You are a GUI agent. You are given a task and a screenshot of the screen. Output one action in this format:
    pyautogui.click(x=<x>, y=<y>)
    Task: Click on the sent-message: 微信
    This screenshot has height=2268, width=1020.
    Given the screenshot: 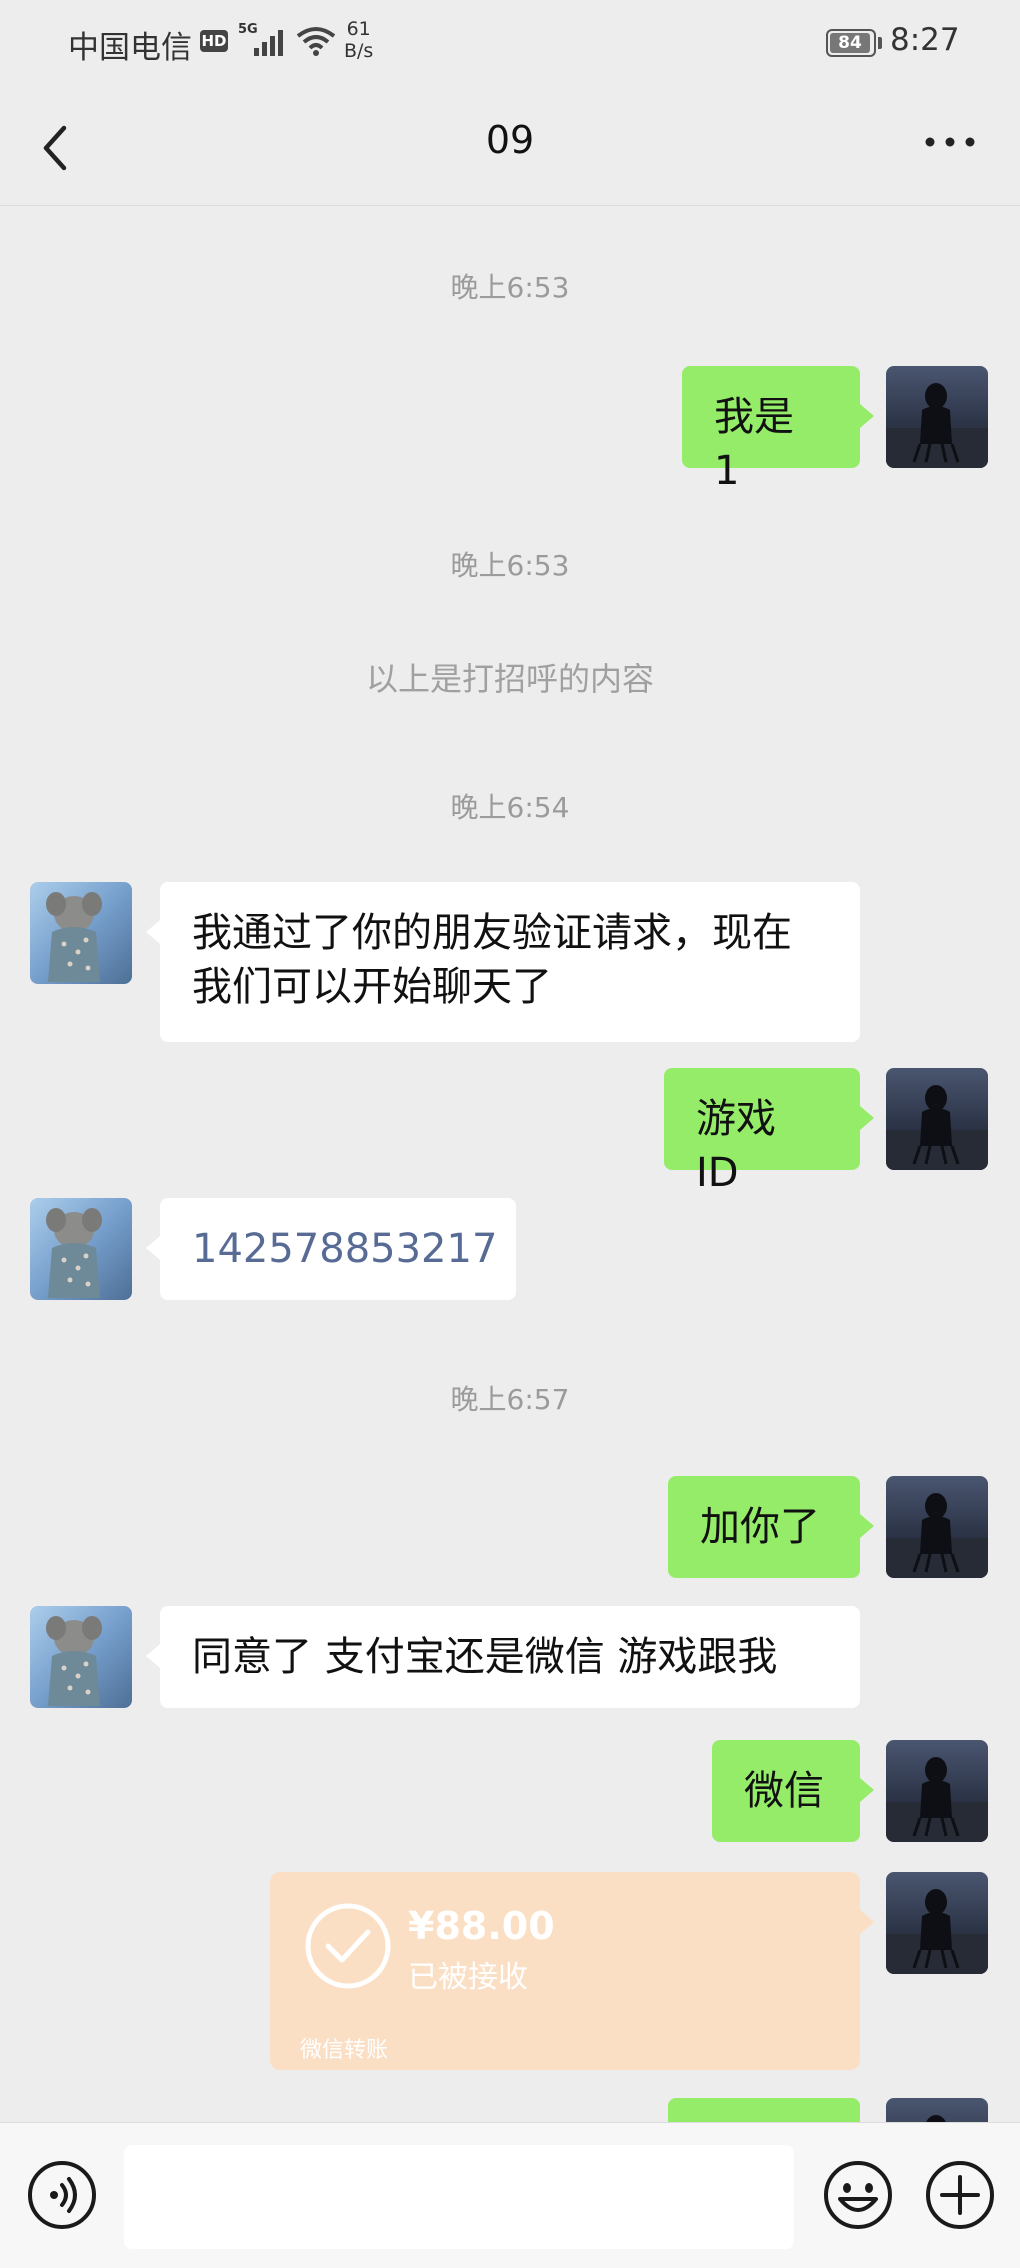 What is the action you would take?
    pyautogui.click(x=793, y=1791)
    